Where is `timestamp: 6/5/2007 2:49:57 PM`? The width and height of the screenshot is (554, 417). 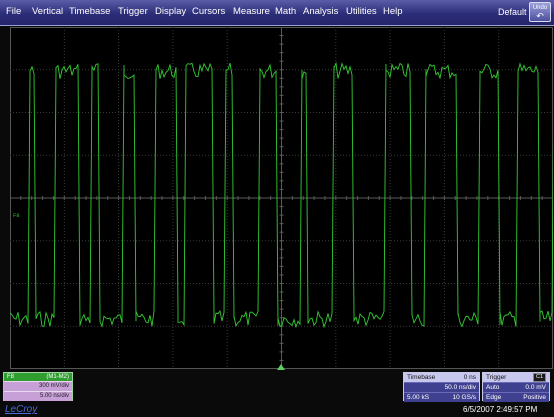 timestamp: 6/5/2007 2:49:57 PM is located at coordinates (500, 409).